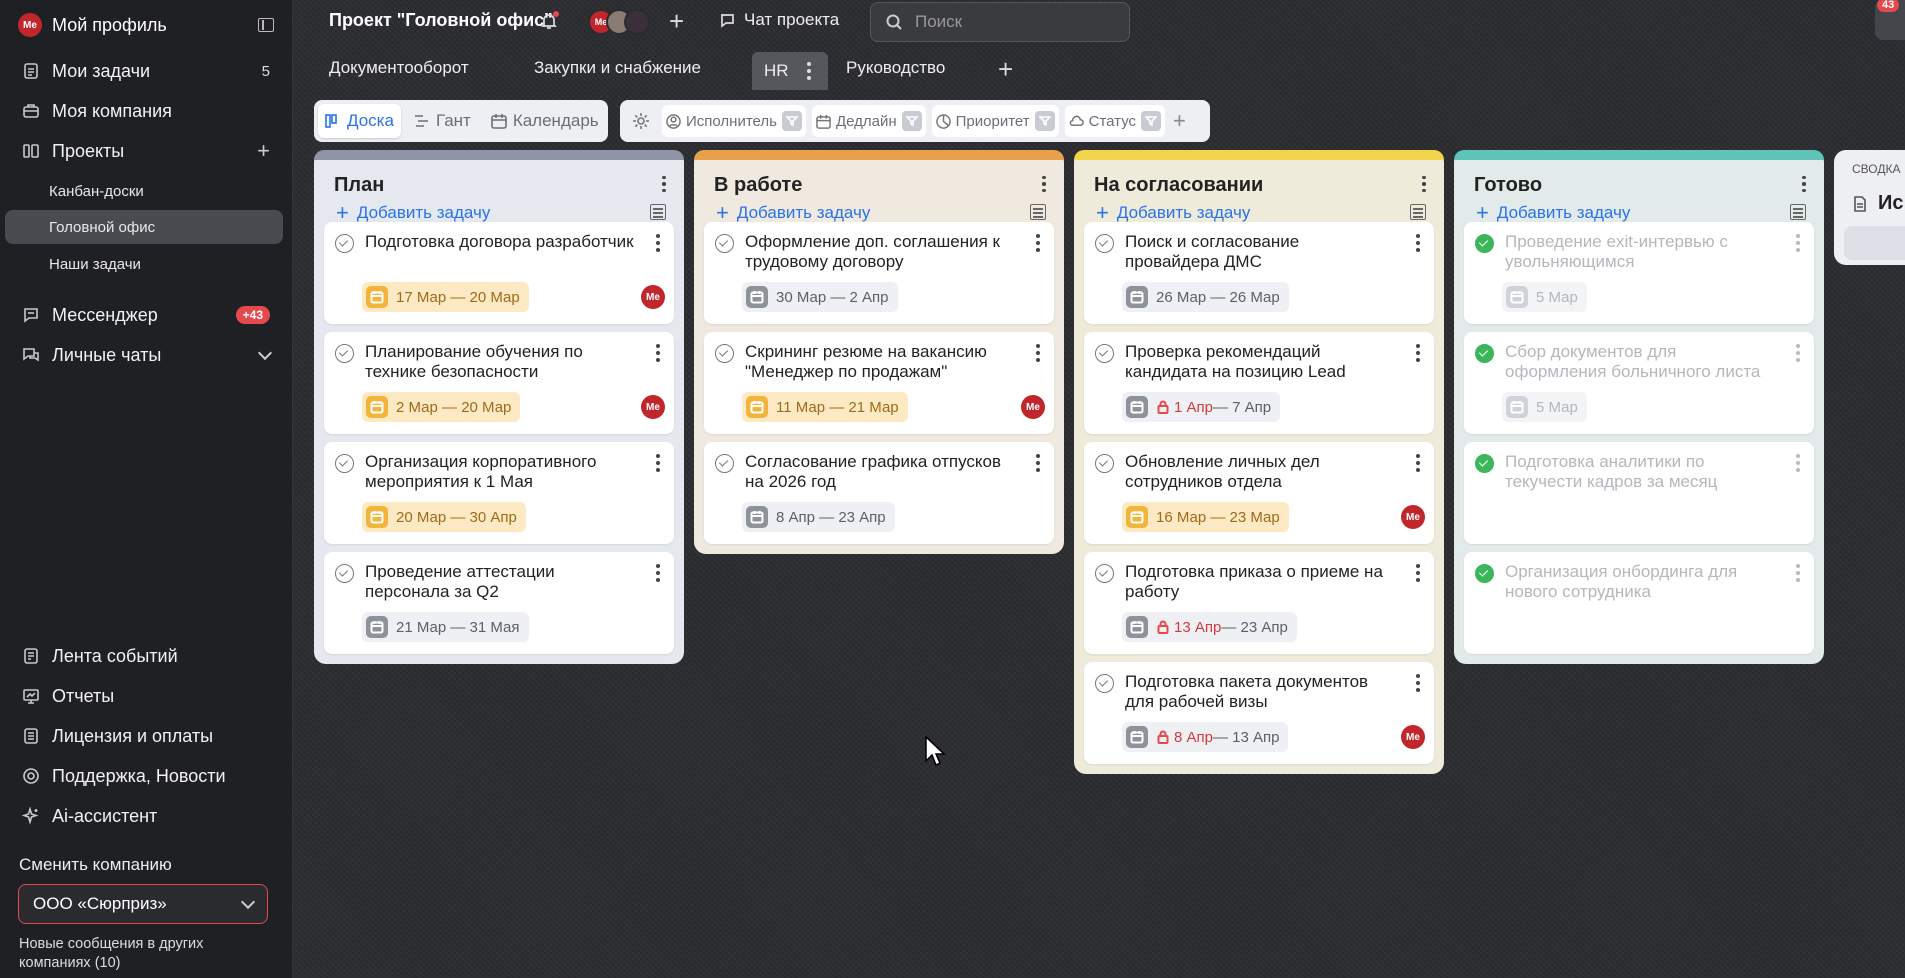  What do you see at coordinates (619, 22) in the screenshot?
I see `project-members: Me` at bounding box center [619, 22].